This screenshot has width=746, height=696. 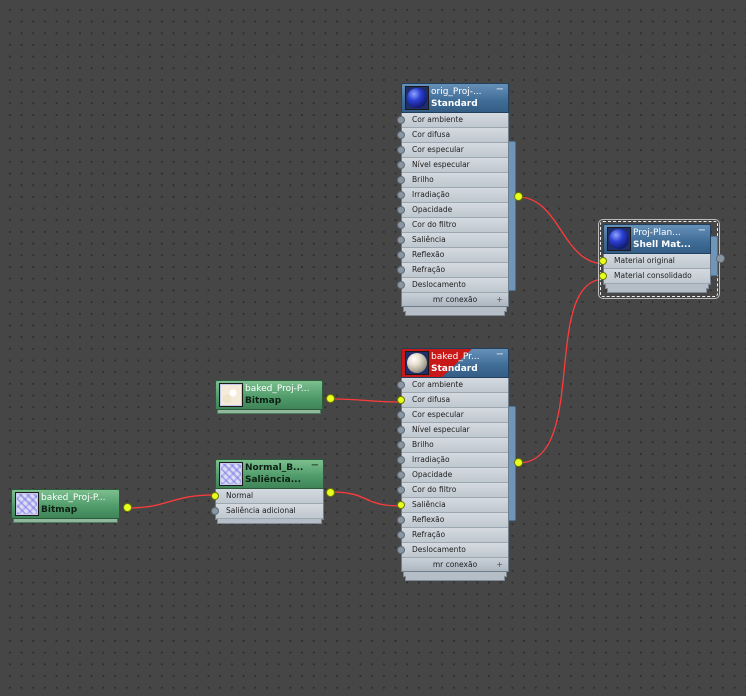 I want to click on node-header: baked_Pr... Standard −, so click(x=455, y=363).